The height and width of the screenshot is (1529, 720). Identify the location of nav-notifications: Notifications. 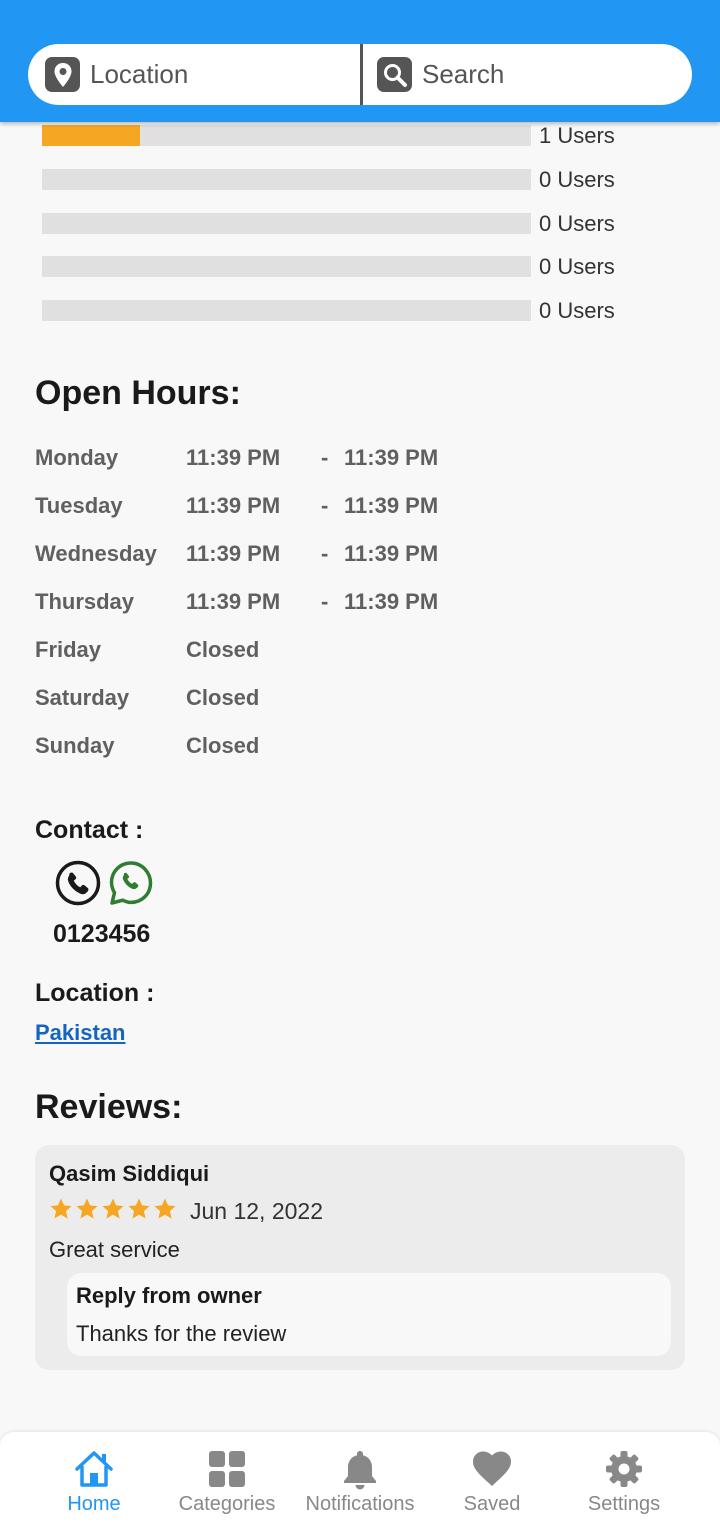
(360, 1480).